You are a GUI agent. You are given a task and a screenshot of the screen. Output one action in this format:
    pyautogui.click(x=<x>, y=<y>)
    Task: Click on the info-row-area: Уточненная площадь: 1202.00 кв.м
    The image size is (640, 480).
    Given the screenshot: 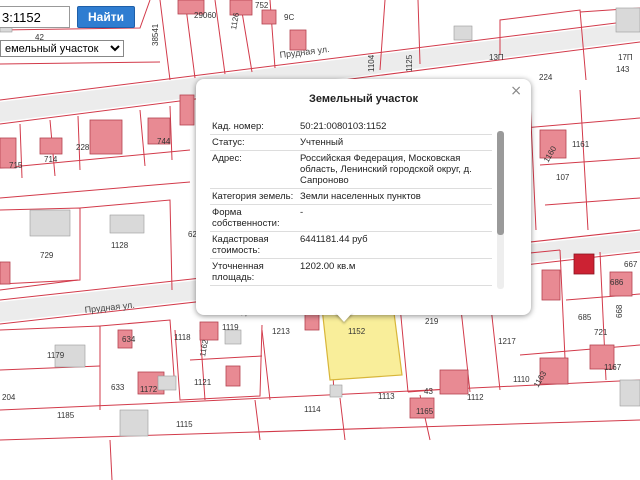 What is the action you would take?
    pyautogui.click(x=351, y=272)
    